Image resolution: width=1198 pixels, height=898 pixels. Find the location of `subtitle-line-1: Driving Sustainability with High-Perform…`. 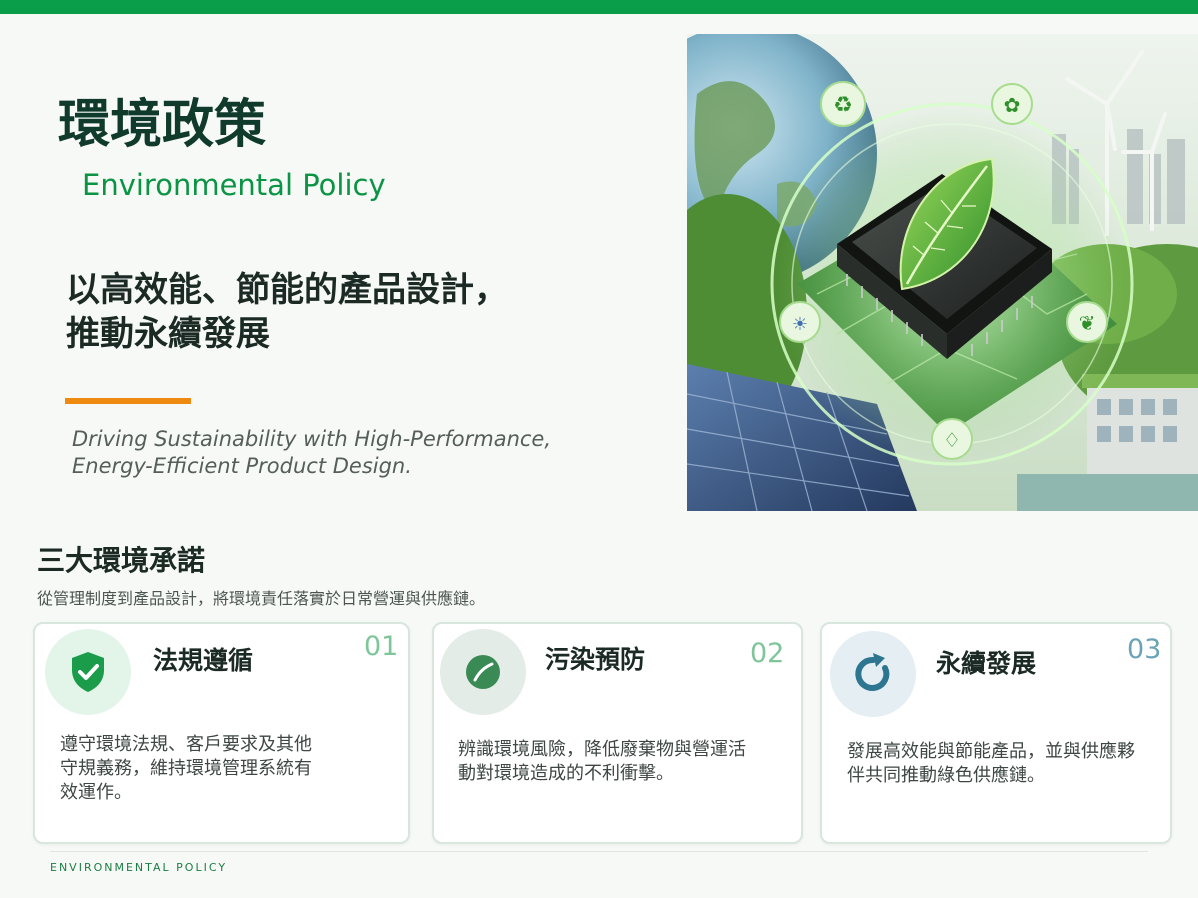

subtitle-line-1: Driving Sustainability with High-Perform… is located at coordinates (312, 439).